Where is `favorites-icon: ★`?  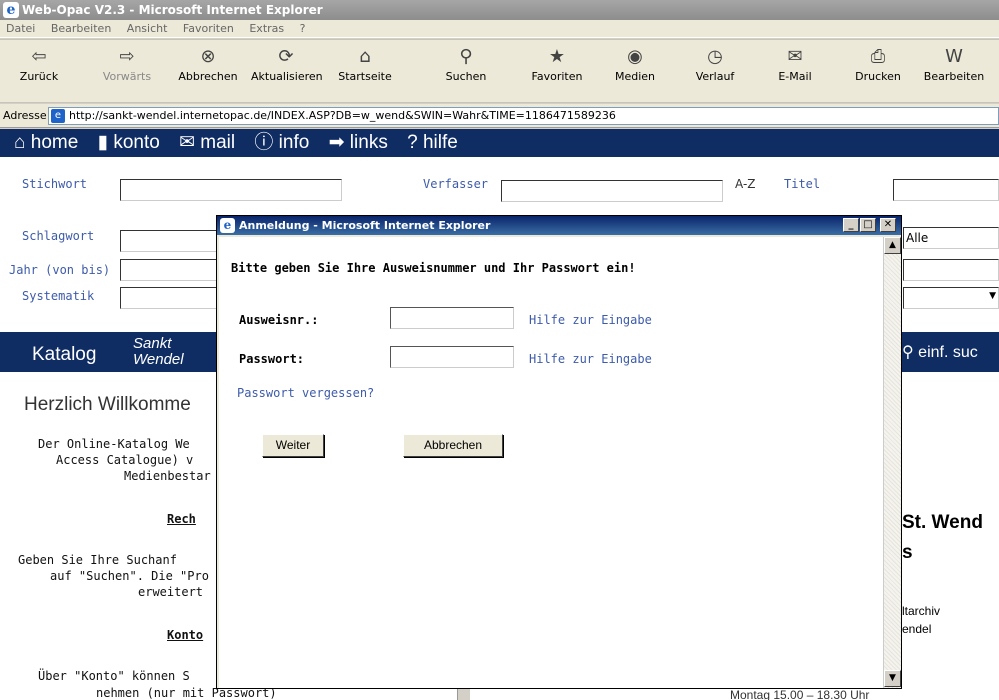
favorites-icon: ★ is located at coordinates (557, 56).